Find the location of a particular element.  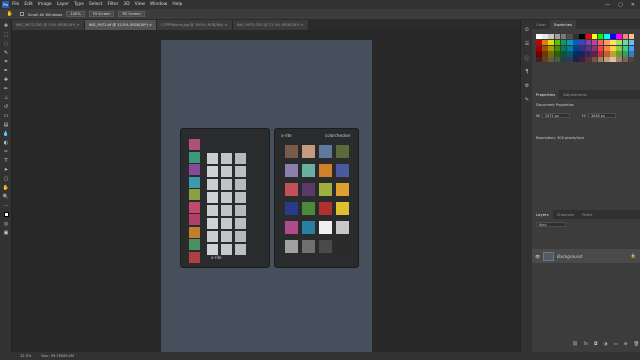

menu-type: Type is located at coordinates (79, 4).